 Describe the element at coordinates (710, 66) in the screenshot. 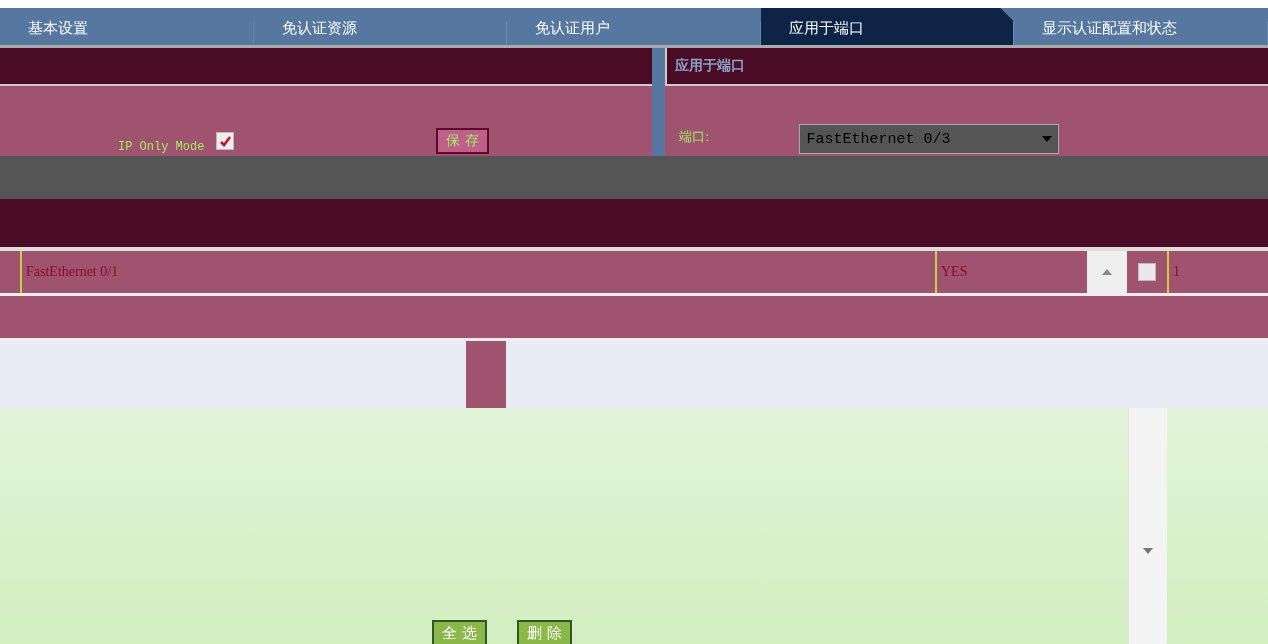

I see `panel-title: 应用于端口` at that location.